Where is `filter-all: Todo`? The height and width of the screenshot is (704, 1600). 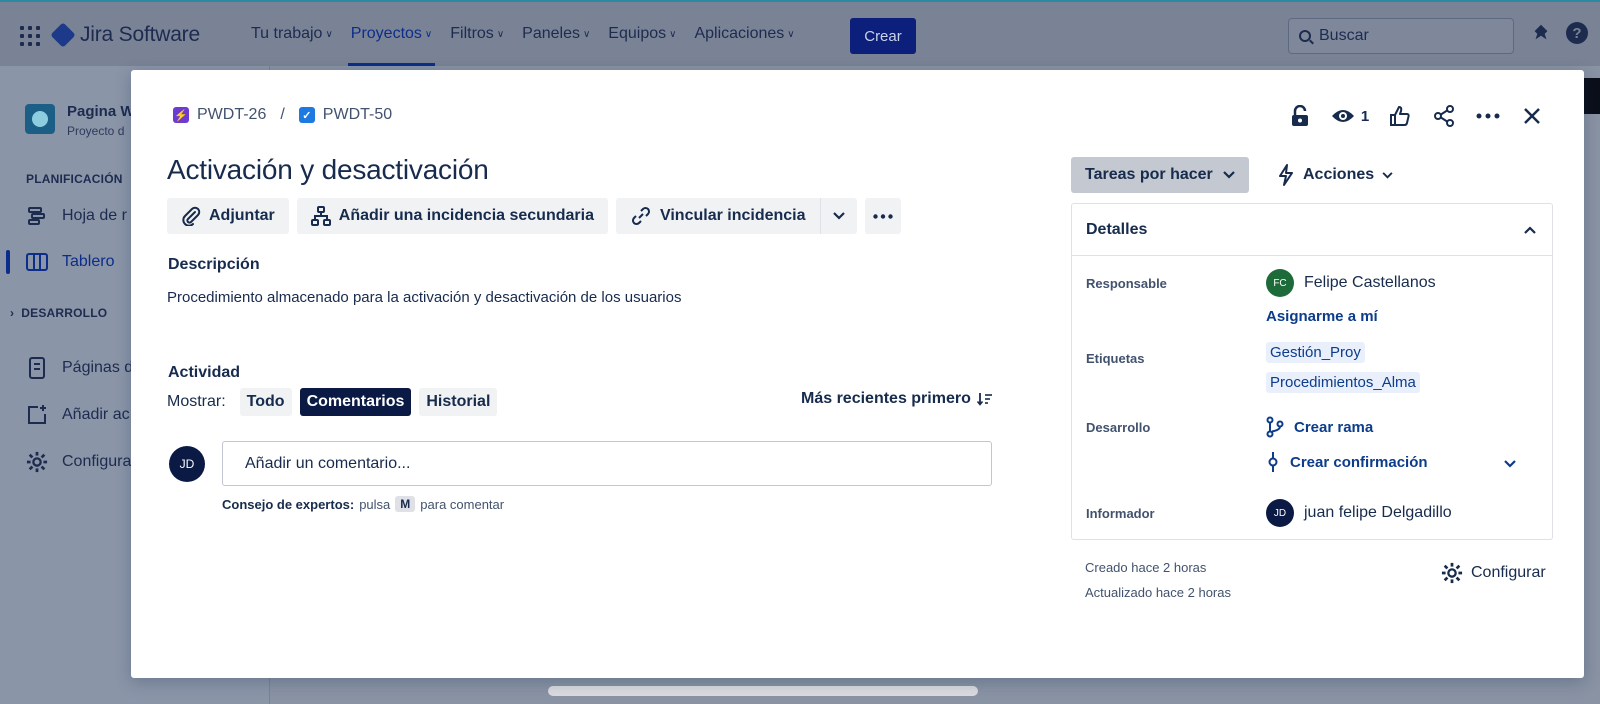
filter-all: Todo is located at coordinates (265, 402).